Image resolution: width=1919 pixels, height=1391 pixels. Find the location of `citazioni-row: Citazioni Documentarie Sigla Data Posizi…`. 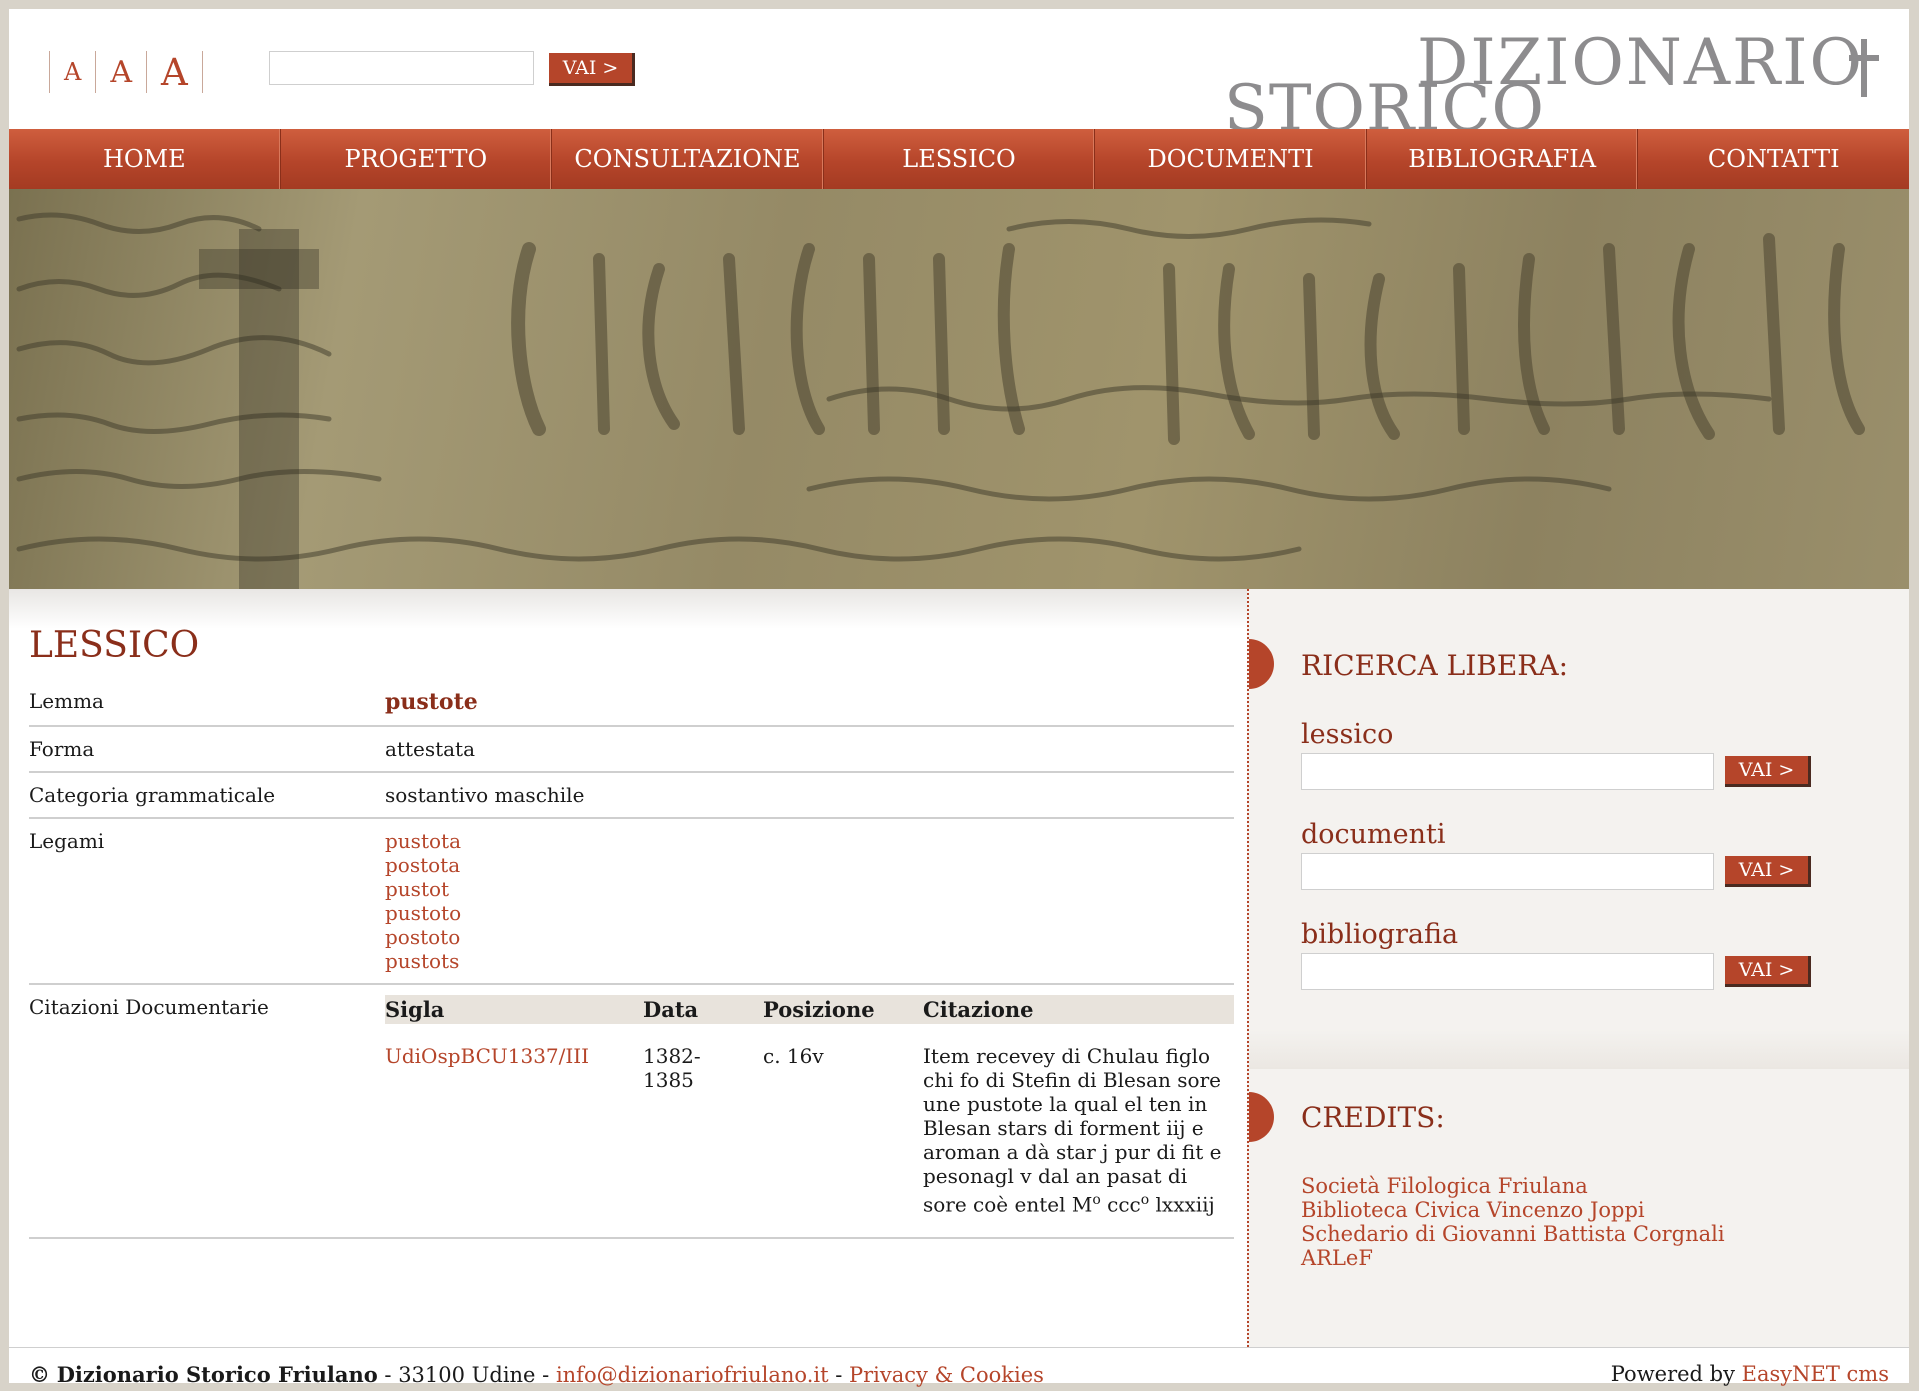

citazioni-row: Citazioni Documentarie Sigla Data Posizi… is located at coordinates (631, 1112).